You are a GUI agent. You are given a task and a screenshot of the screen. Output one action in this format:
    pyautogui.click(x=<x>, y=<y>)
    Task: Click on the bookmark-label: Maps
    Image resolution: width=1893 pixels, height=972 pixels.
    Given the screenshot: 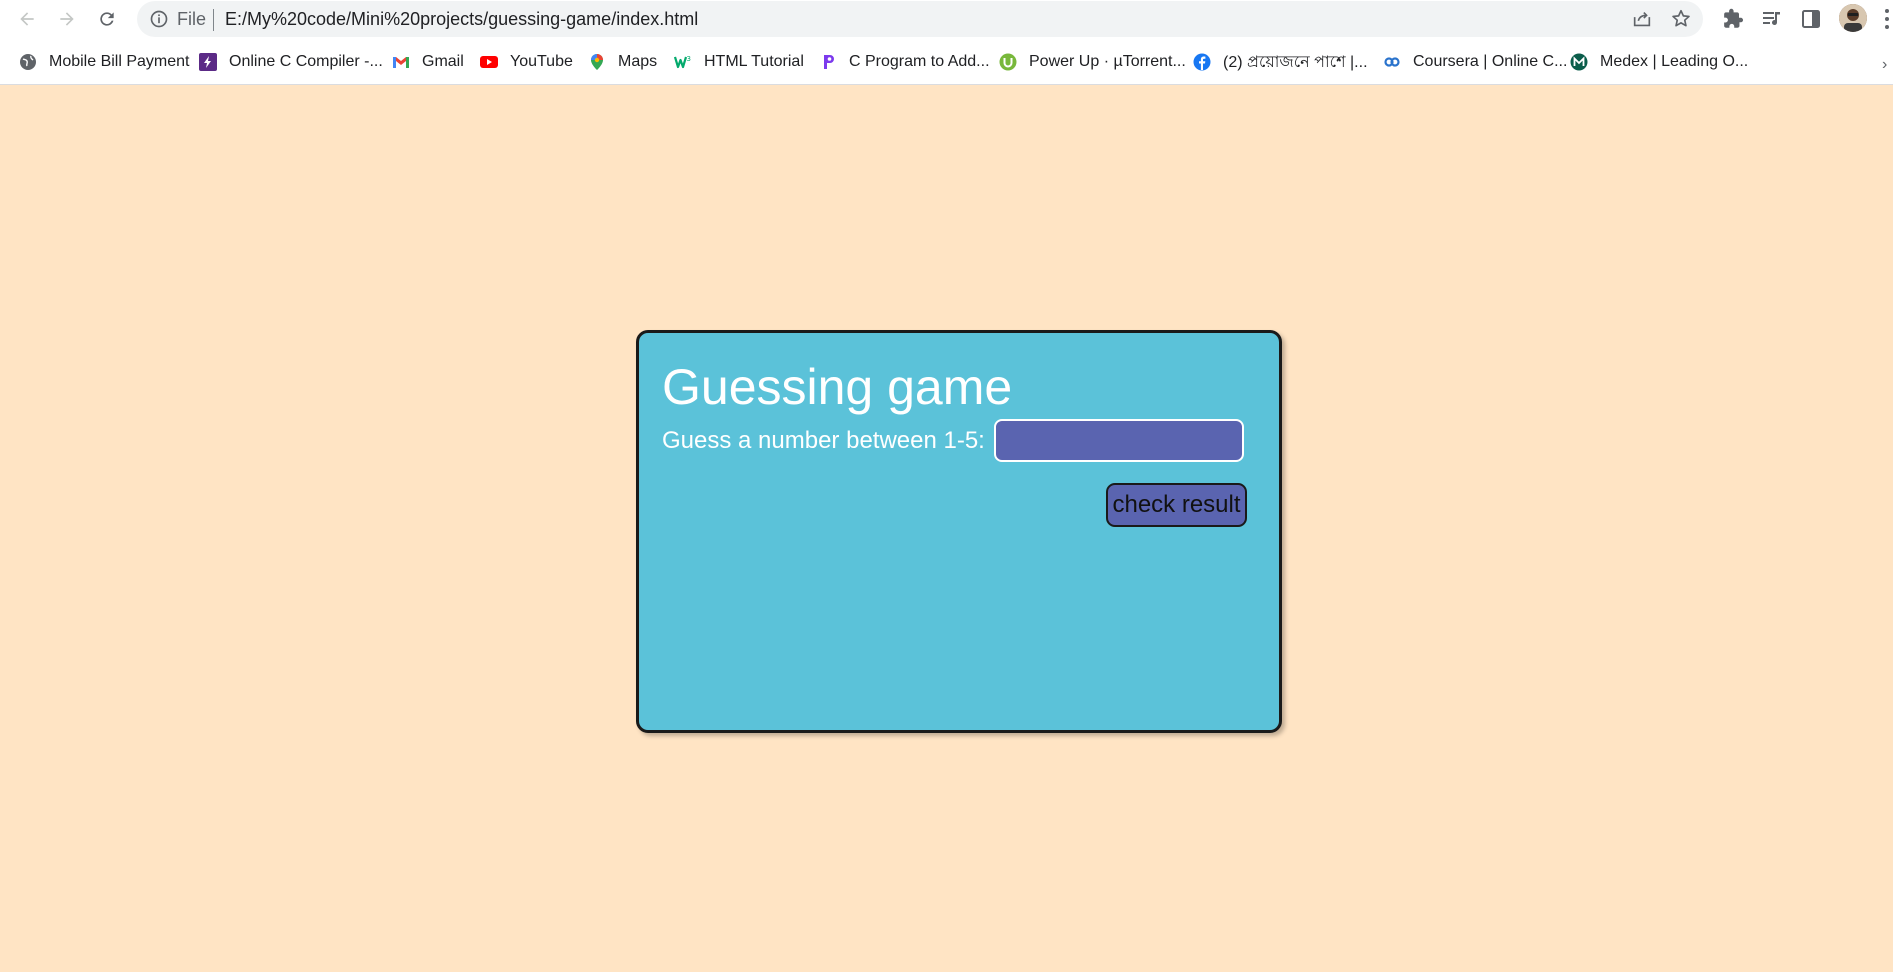 What is the action you would take?
    pyautogui.click(x=638, y=61)
    